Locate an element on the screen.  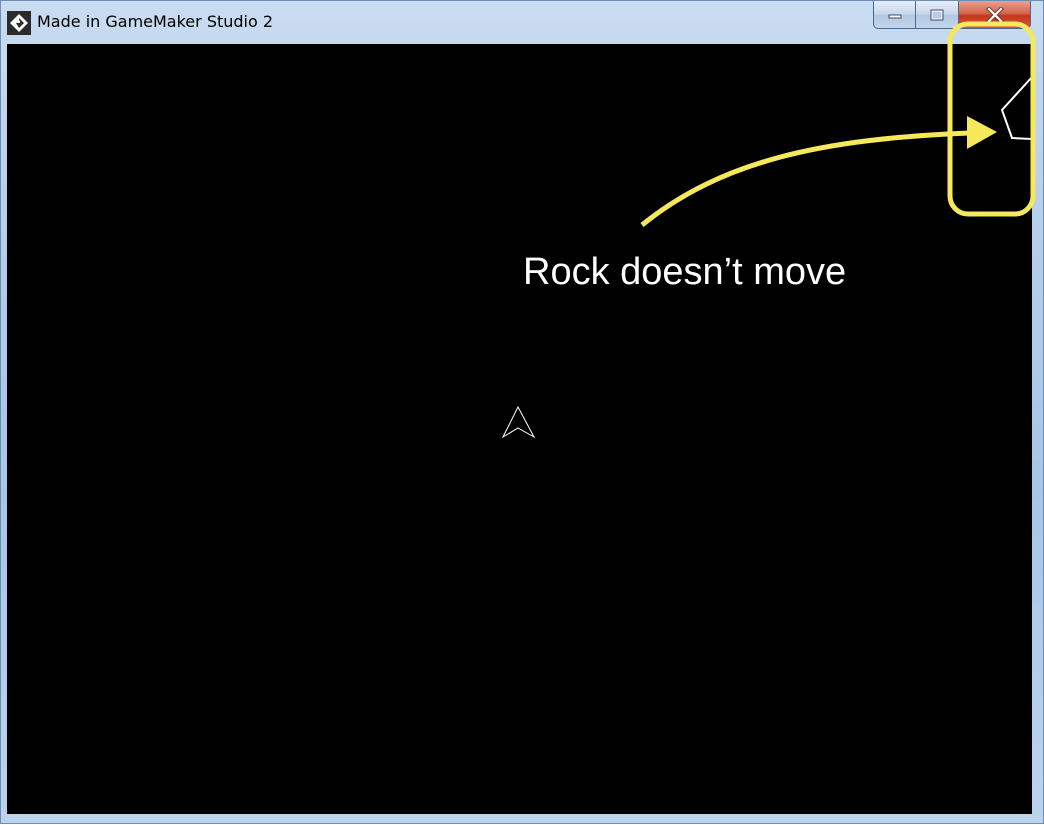
highlight-box is located at coordinates (991, 119).